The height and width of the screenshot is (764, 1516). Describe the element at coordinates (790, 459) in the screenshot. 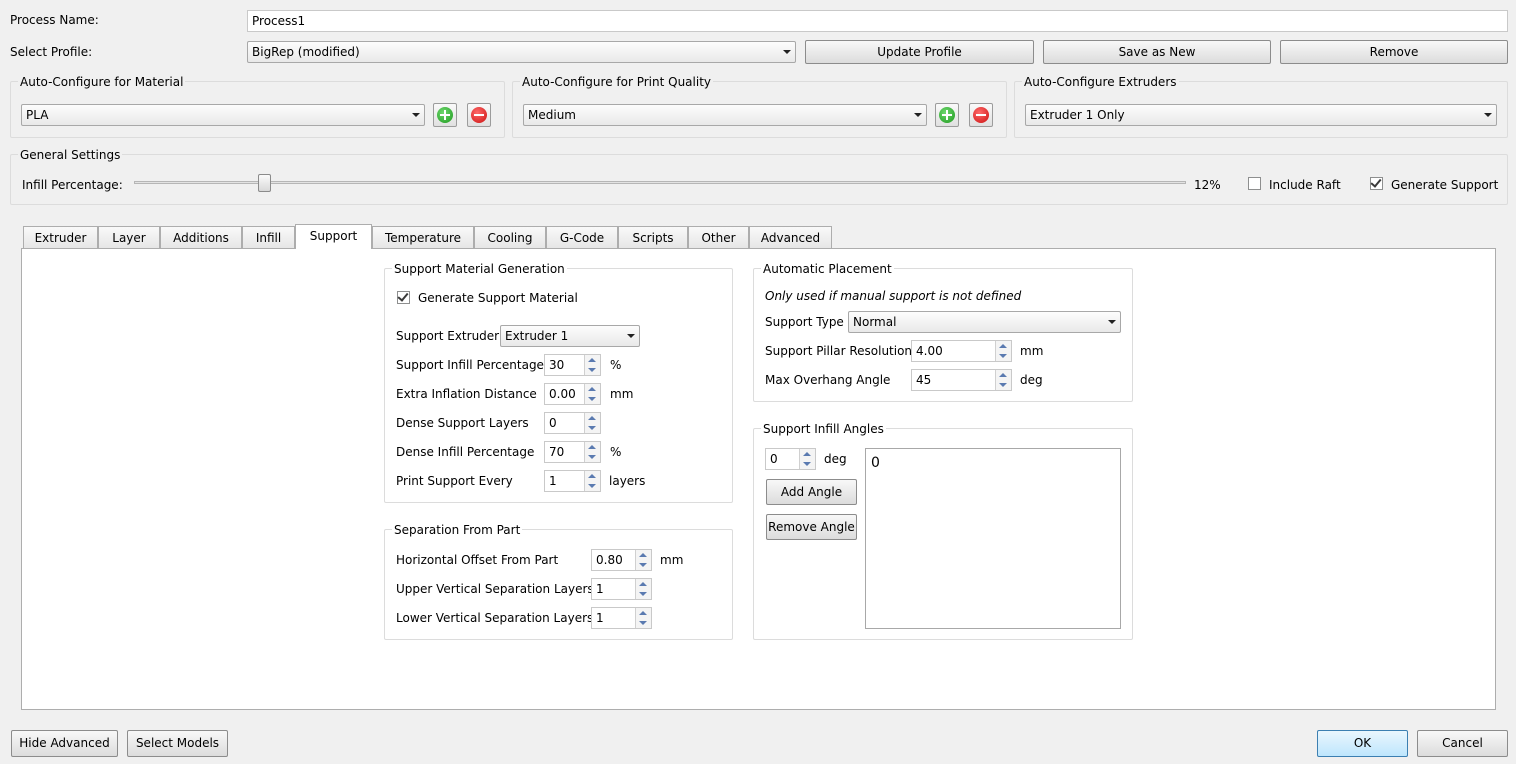

I see `angle-spinbox: 0` at that location.